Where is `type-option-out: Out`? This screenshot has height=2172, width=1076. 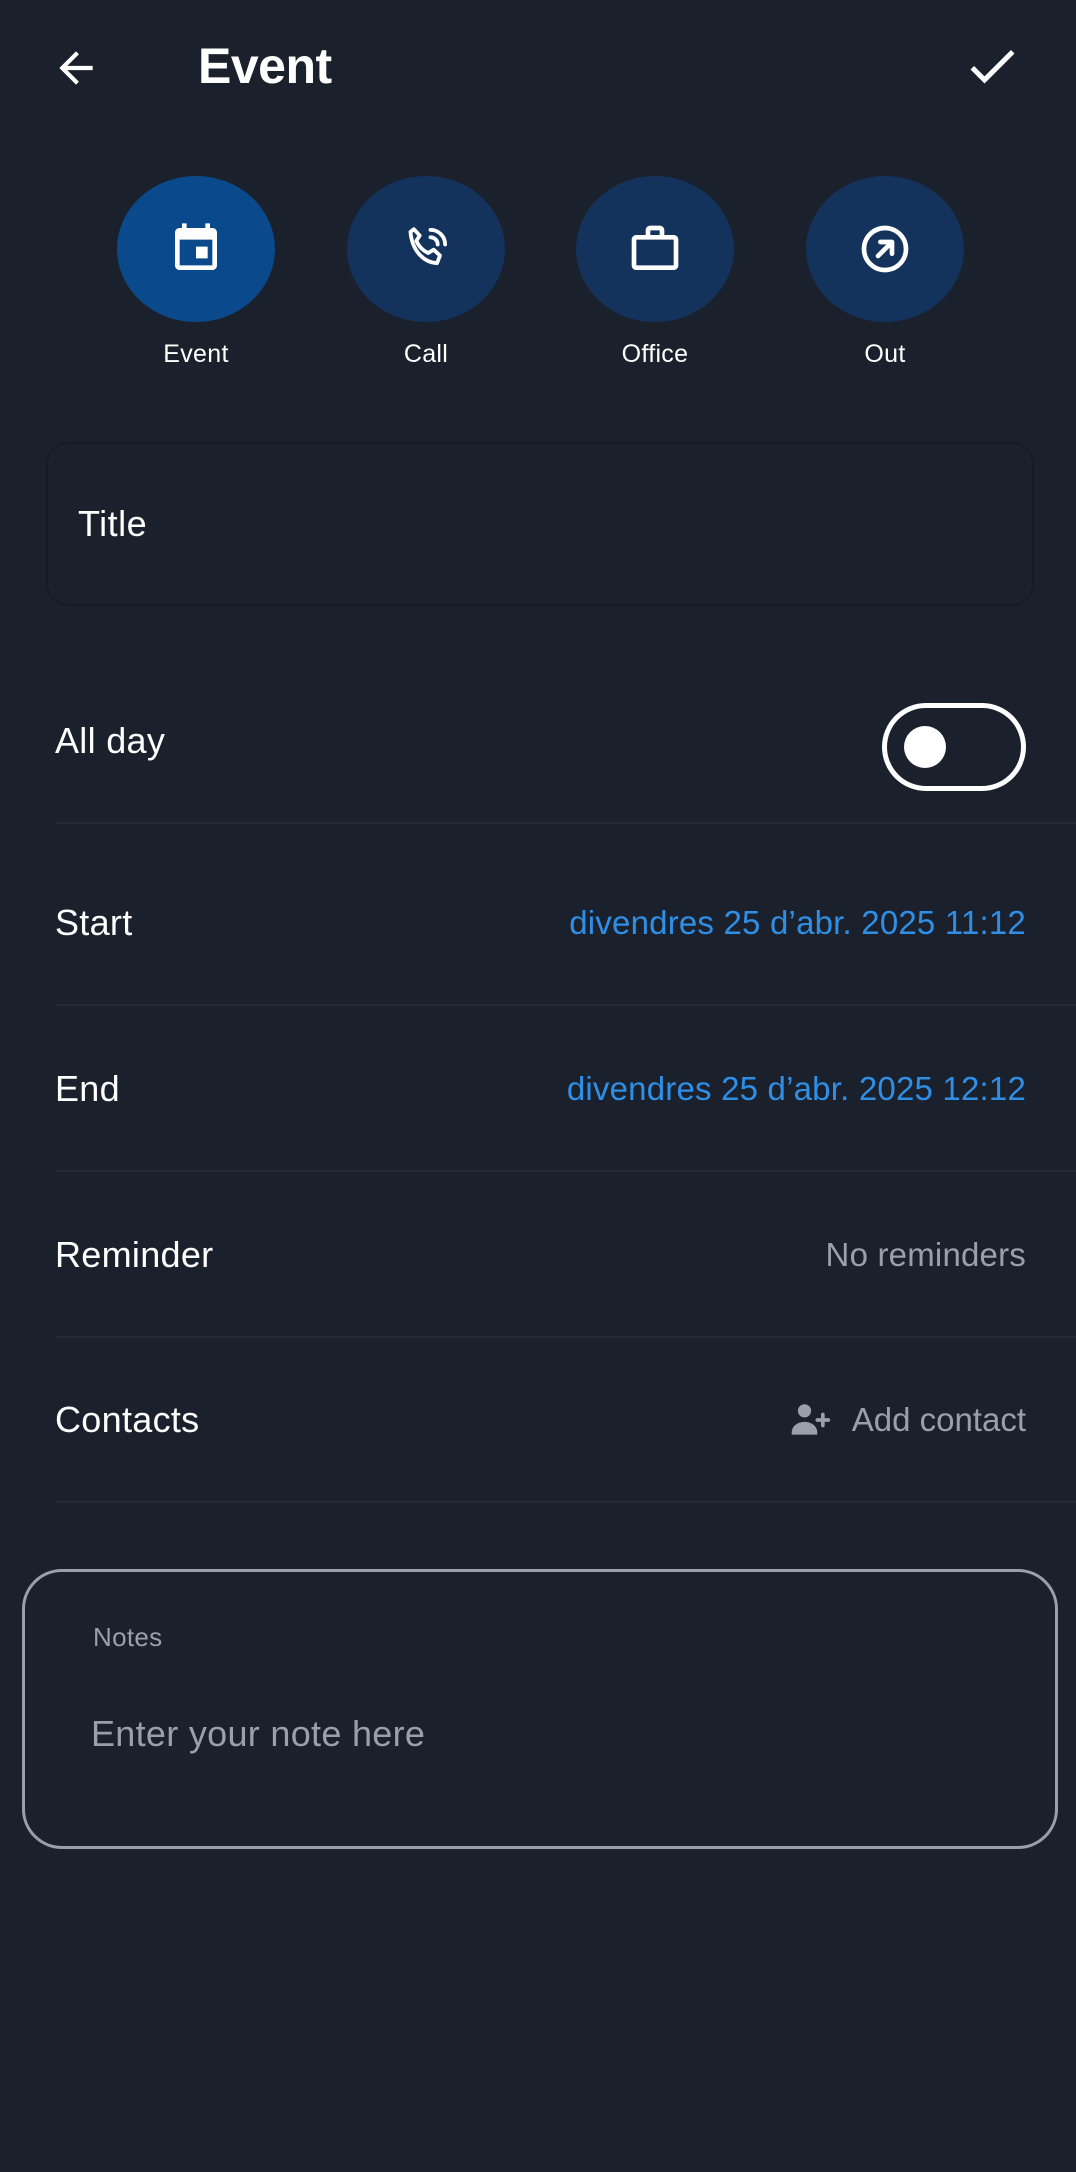
type-option-out: Out is located at coordinates (885, 270).